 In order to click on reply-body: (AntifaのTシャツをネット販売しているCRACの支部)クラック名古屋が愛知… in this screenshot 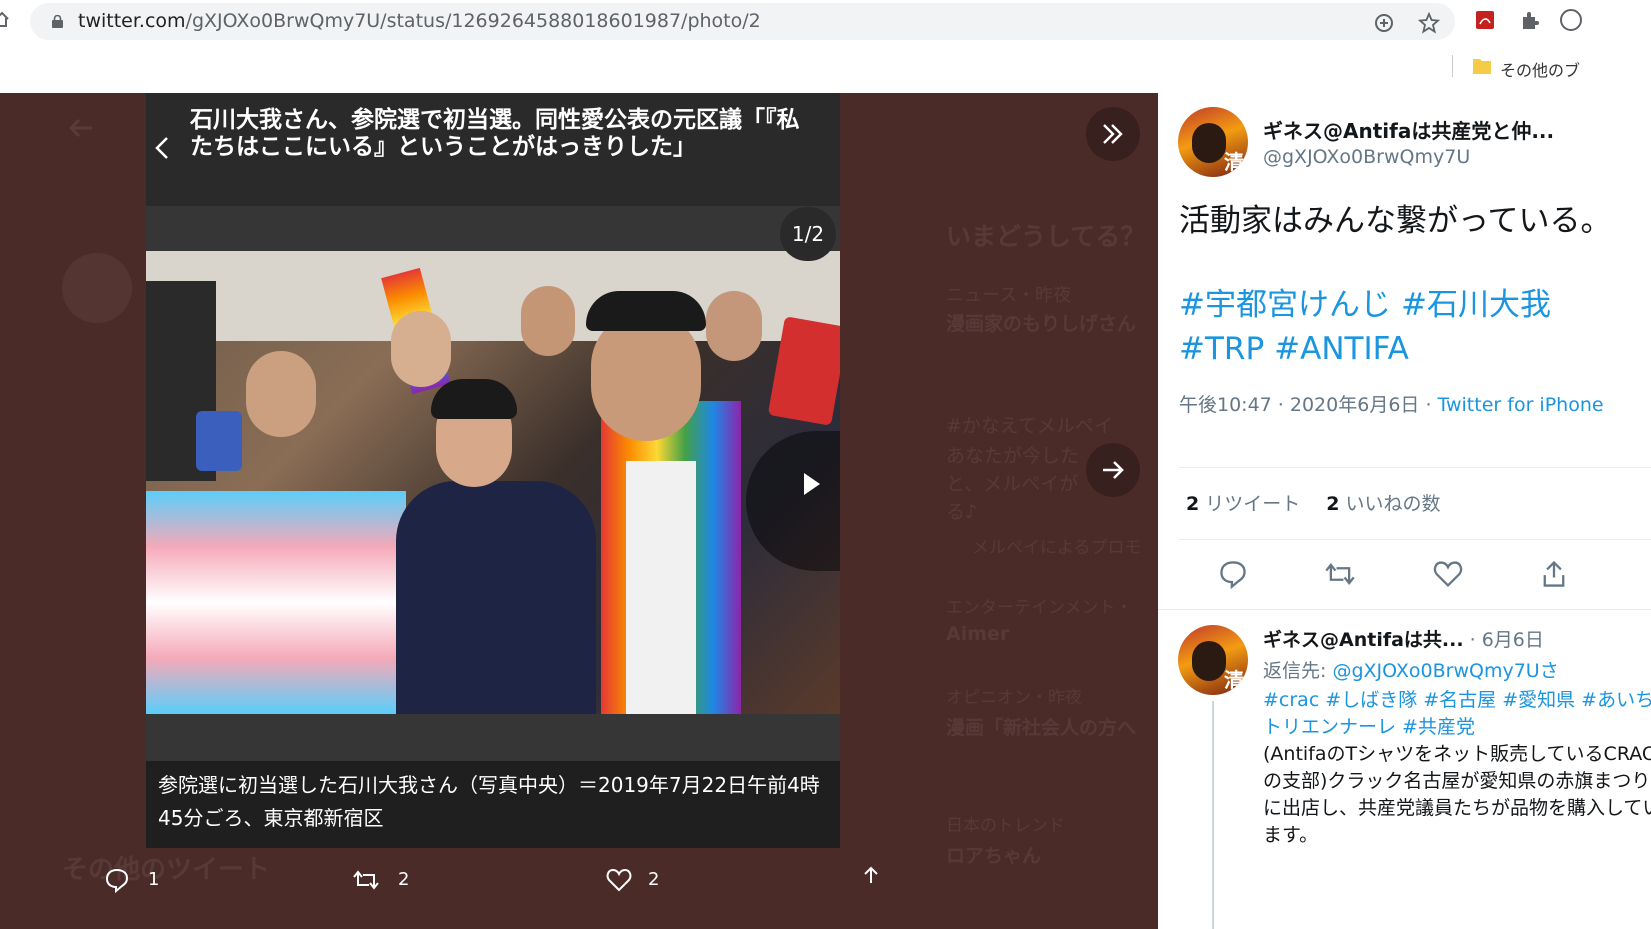, I will do `click(1457, 794)`.